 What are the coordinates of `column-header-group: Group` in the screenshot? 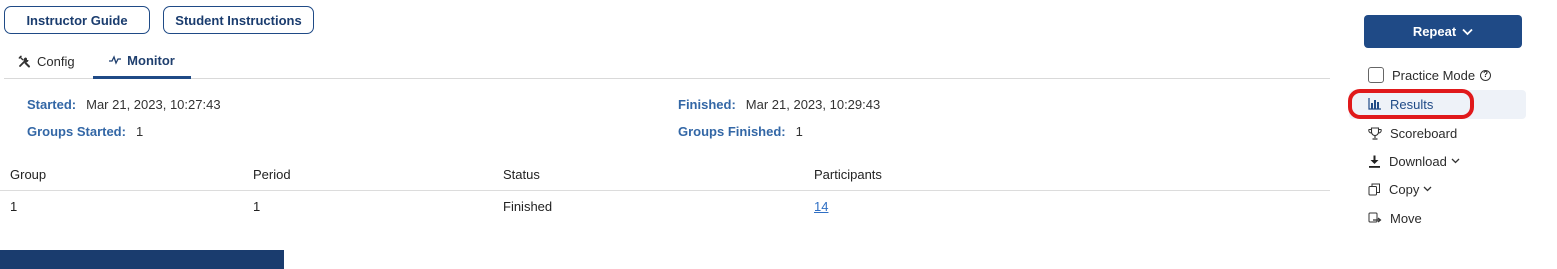 It's located at (28, 174).